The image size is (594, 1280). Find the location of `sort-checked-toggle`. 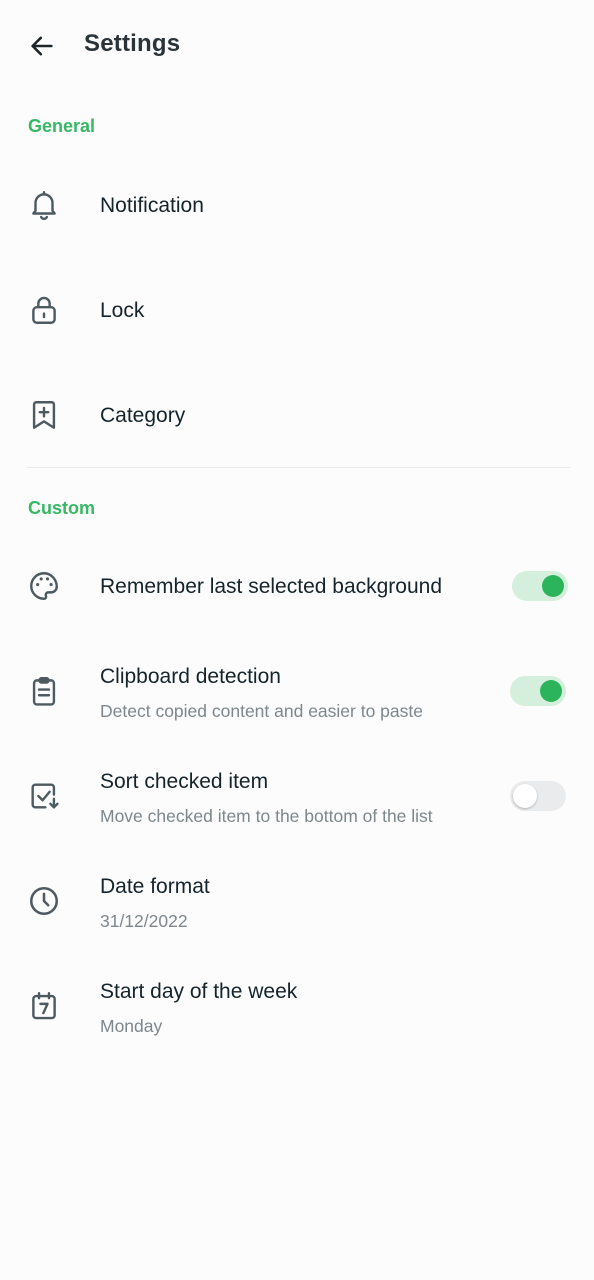

sort-checked-toggle is located at coordinates (538, 796).